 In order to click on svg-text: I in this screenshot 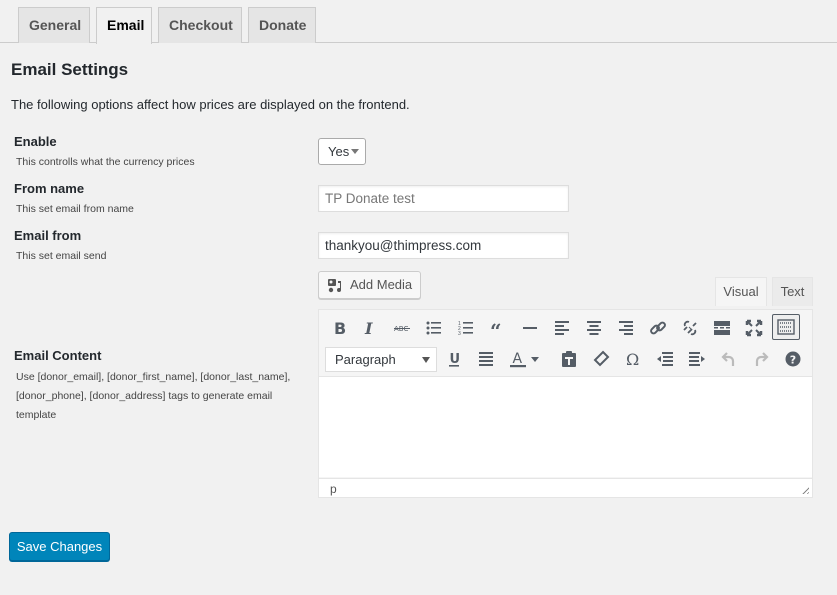, I will do `click(368, 328)`.